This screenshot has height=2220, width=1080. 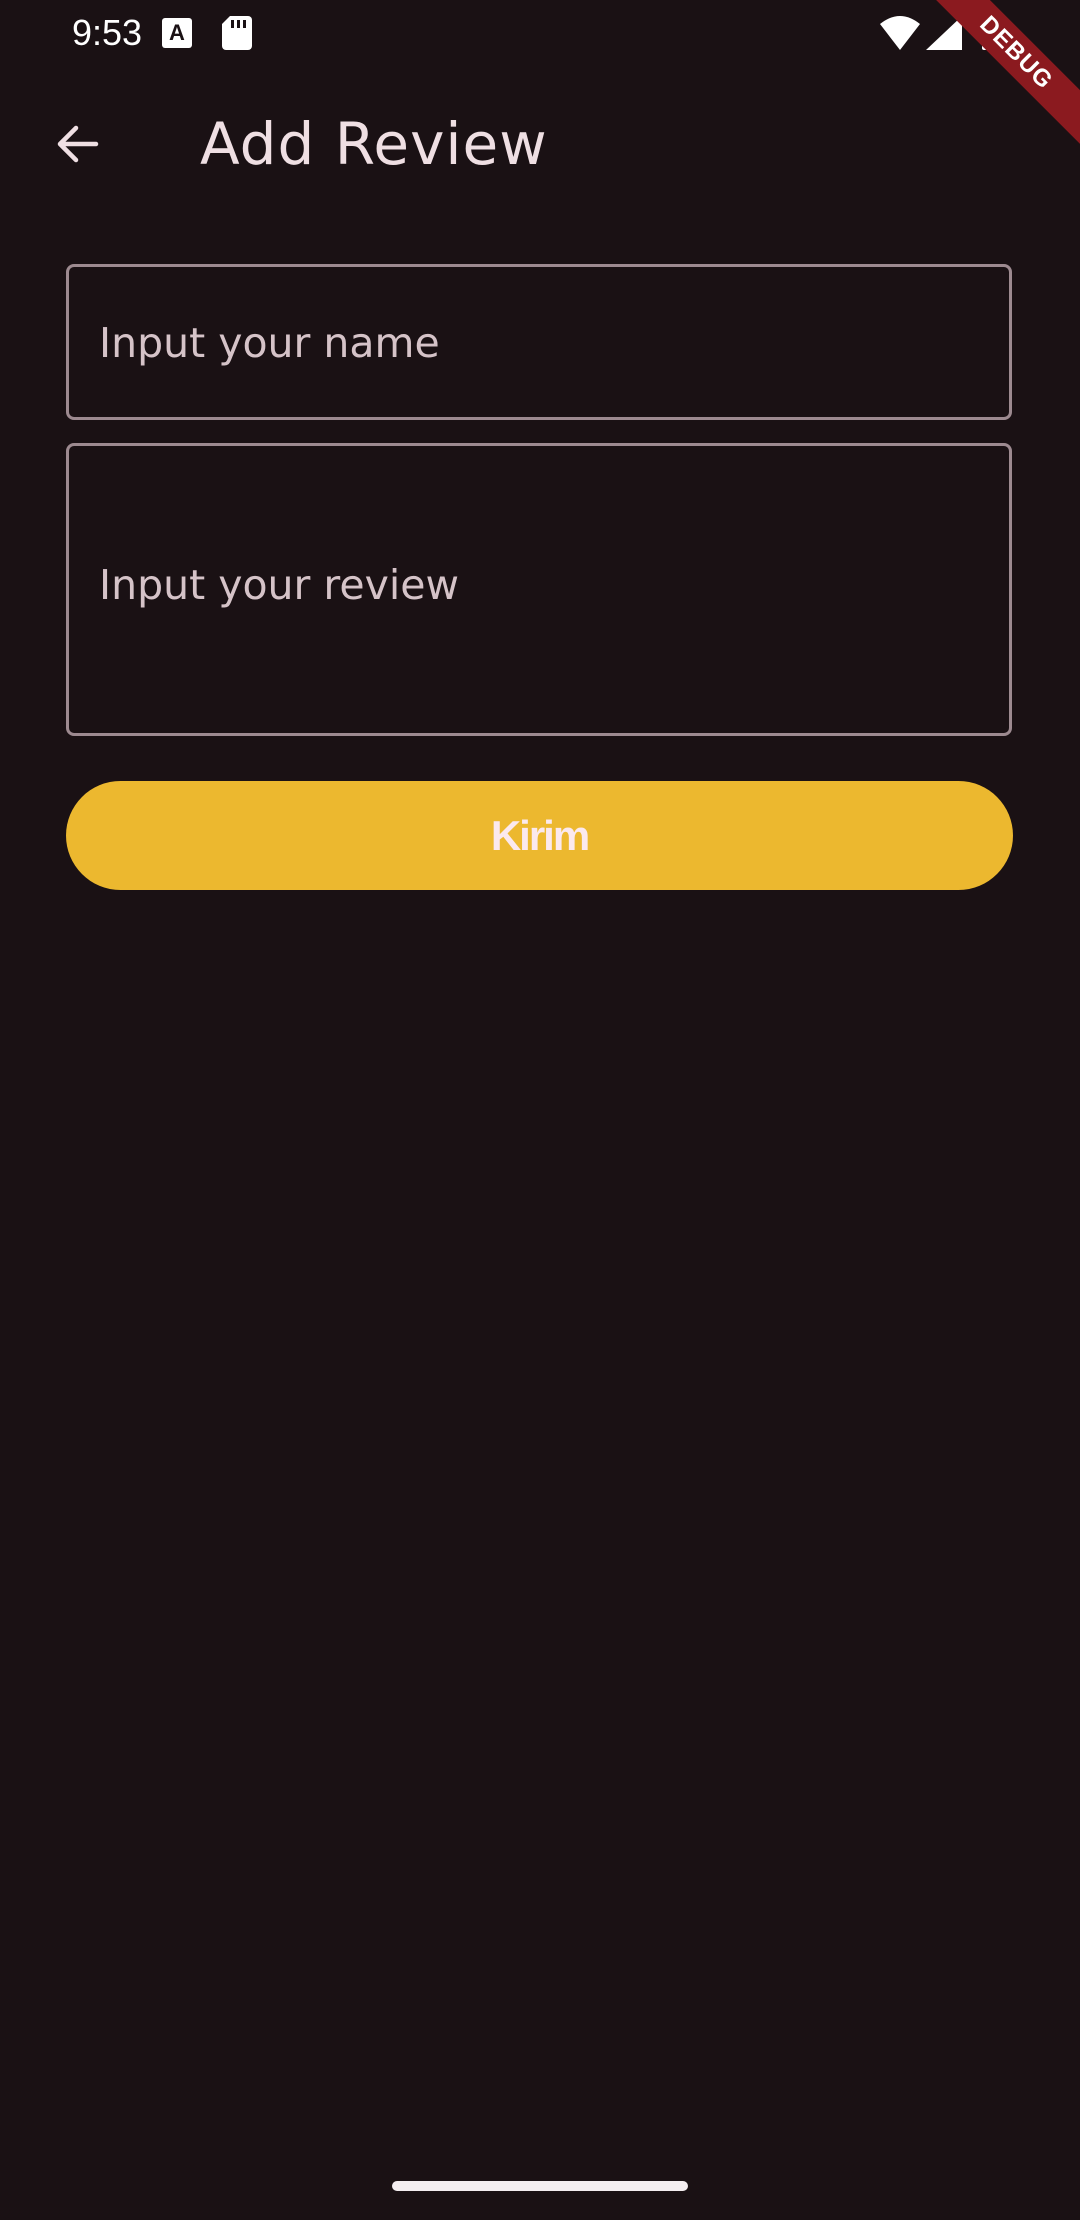 What do you see at coordinates (107, 32) in the screenshot?
I see `status-time: 9:53` at bounding box center [107, 32].